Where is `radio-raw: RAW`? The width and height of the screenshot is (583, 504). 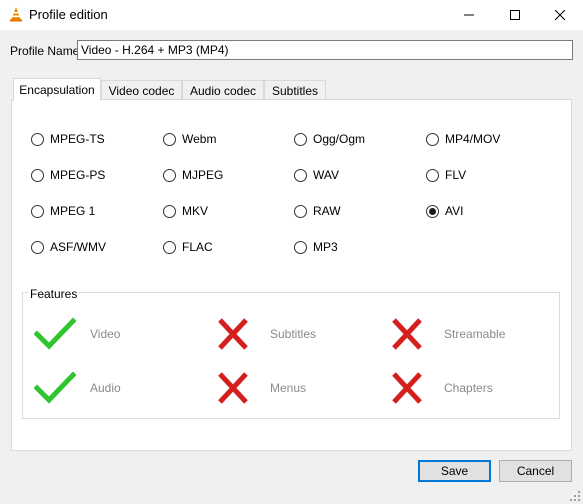
radio-raw: RAW is located at coordinates (317, 211).